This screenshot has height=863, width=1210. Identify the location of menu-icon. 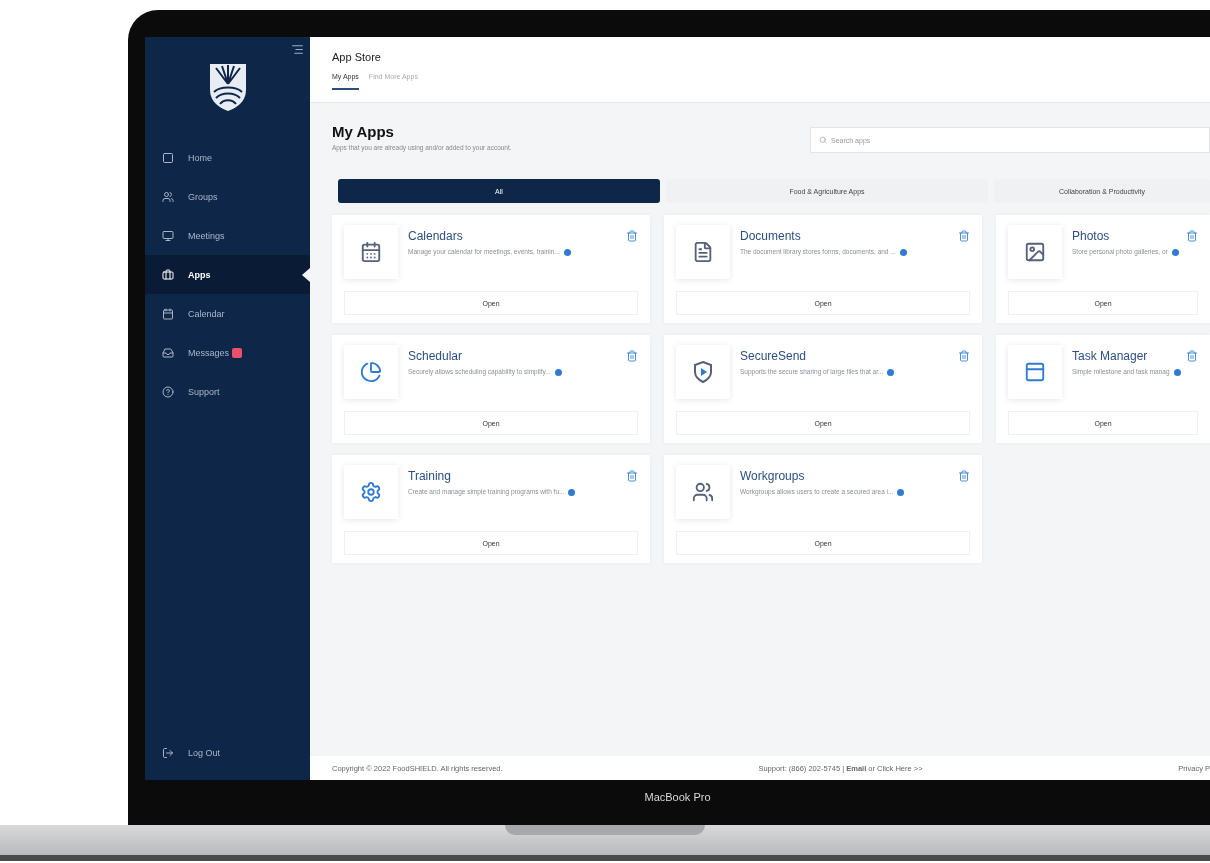
(297, 49).